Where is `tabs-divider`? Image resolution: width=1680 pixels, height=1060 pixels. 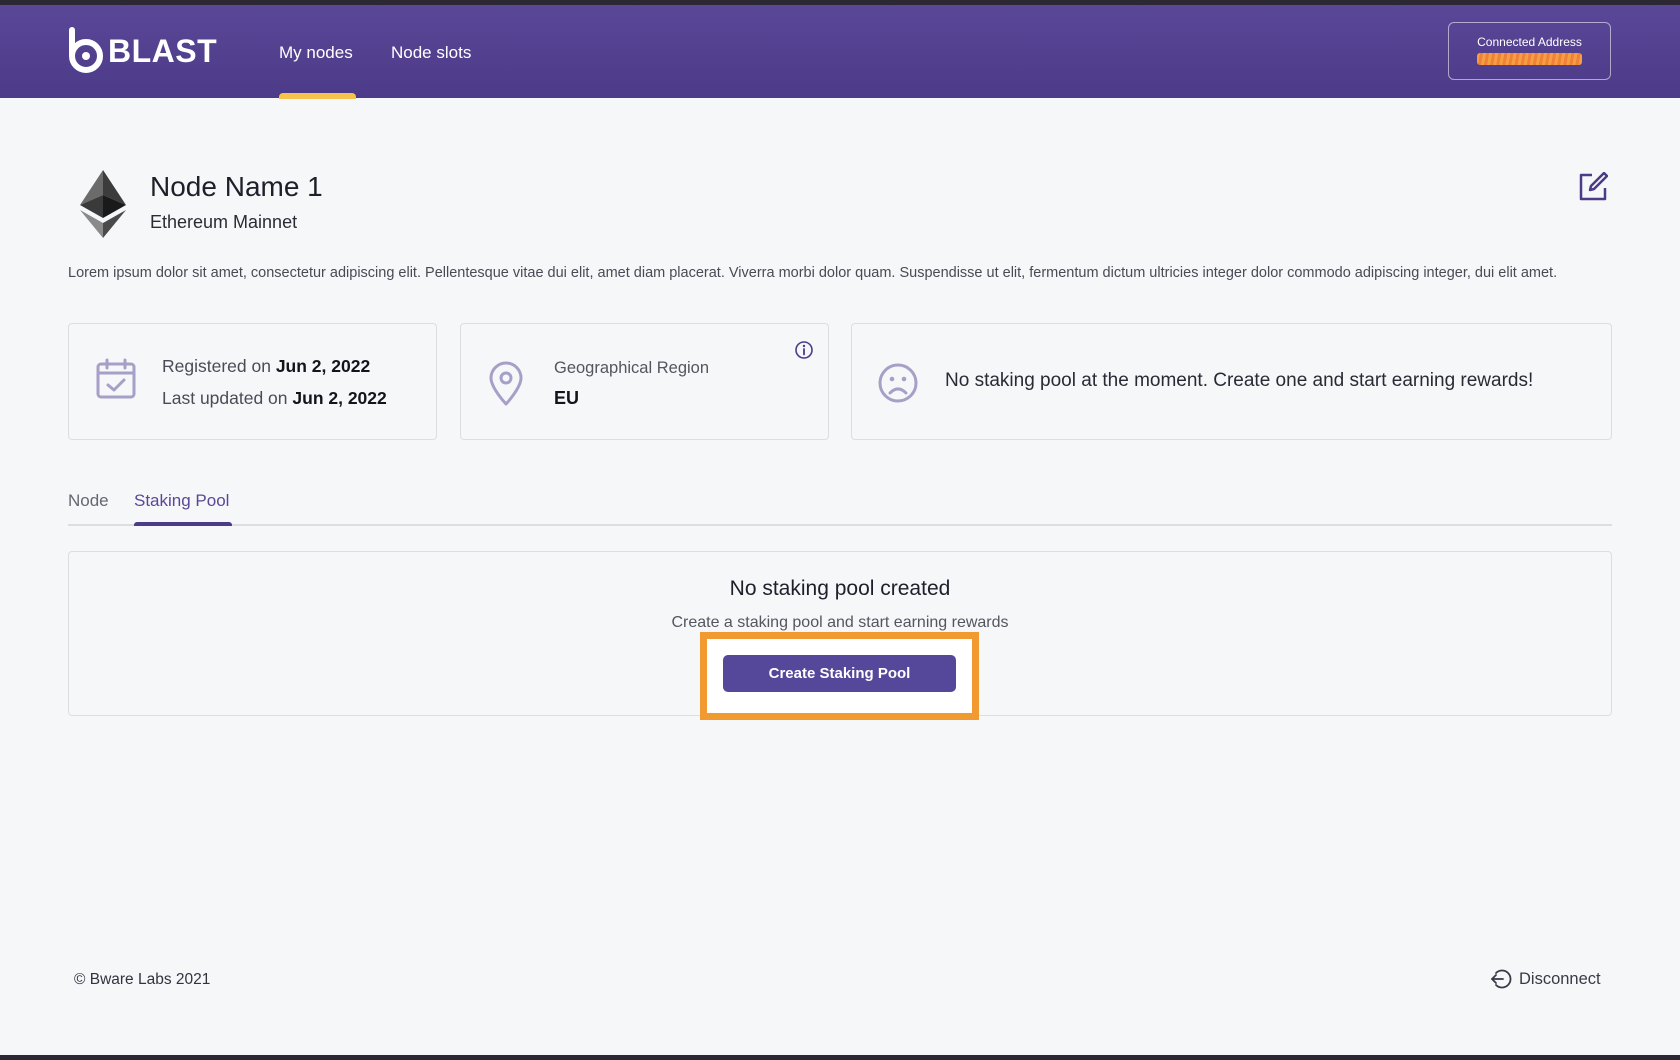
tabs-divider is located at coordinates (840, 525).